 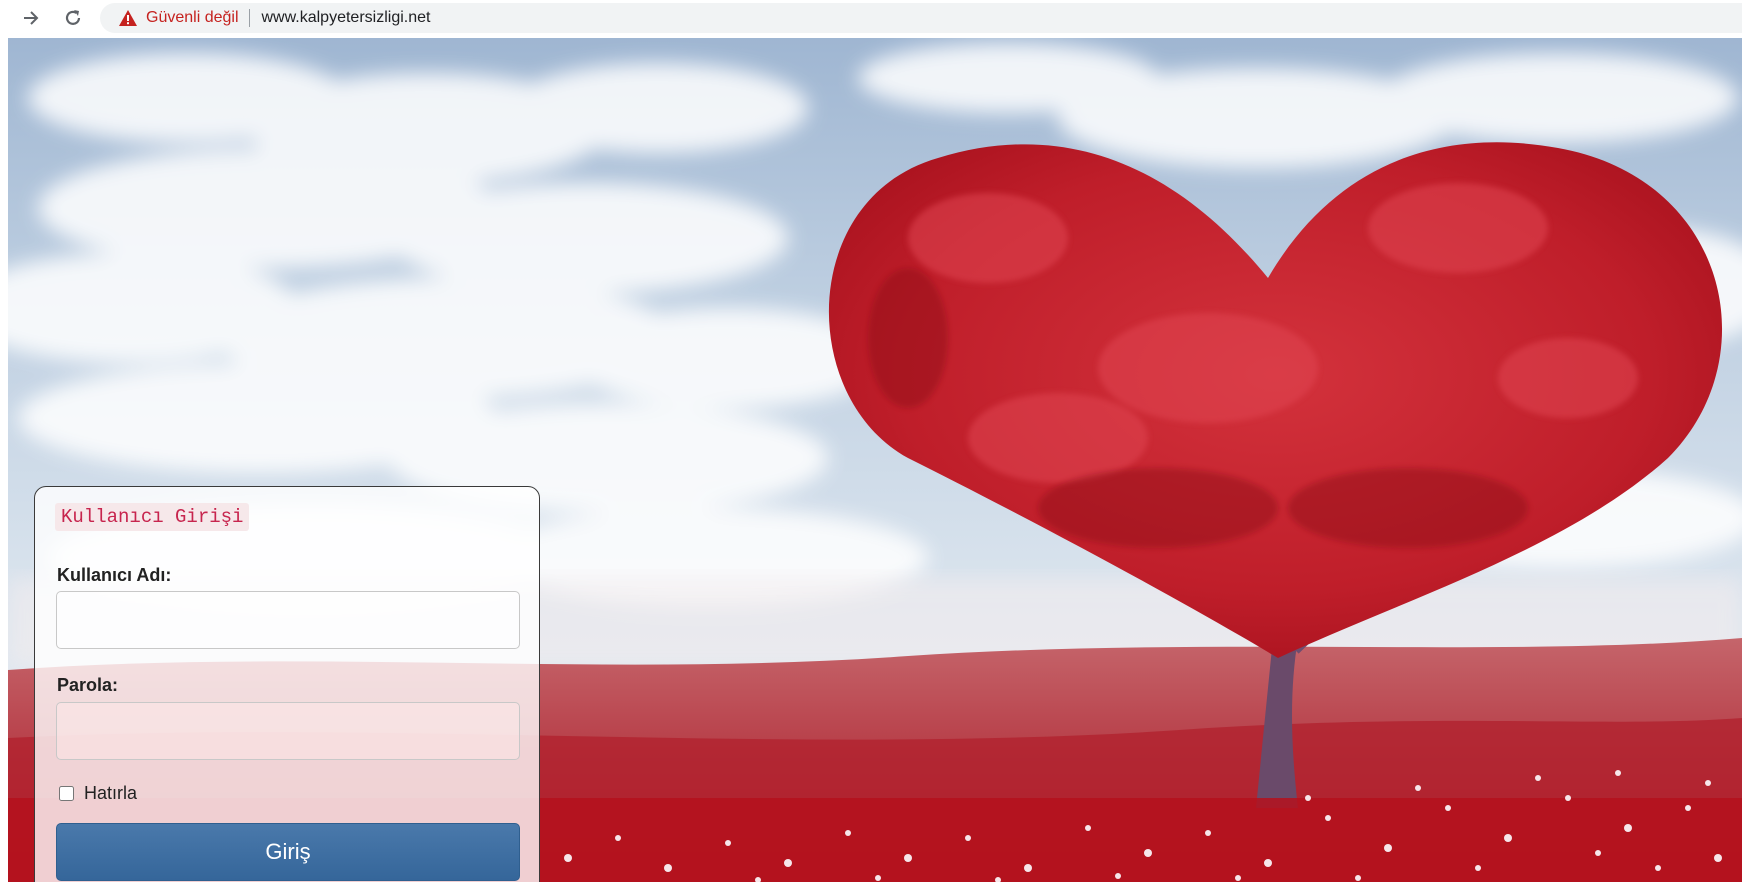 What do you see at coordinates (110, 793) in the screenshot?
I see `remember-label: Hatırla` at bounding box center [110, 793].